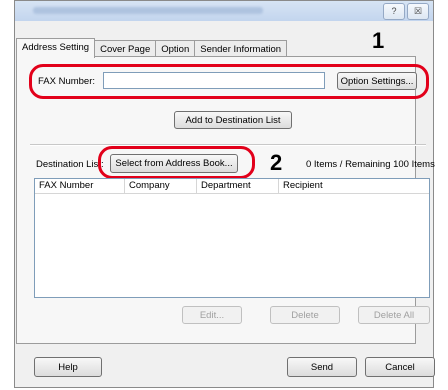 The height and width of the screenshot is (390, 448). What do you see at coordinates (400, 367) in the screenshot?
I see `cancel-button: Cancel` at bounding box center [400, 367].